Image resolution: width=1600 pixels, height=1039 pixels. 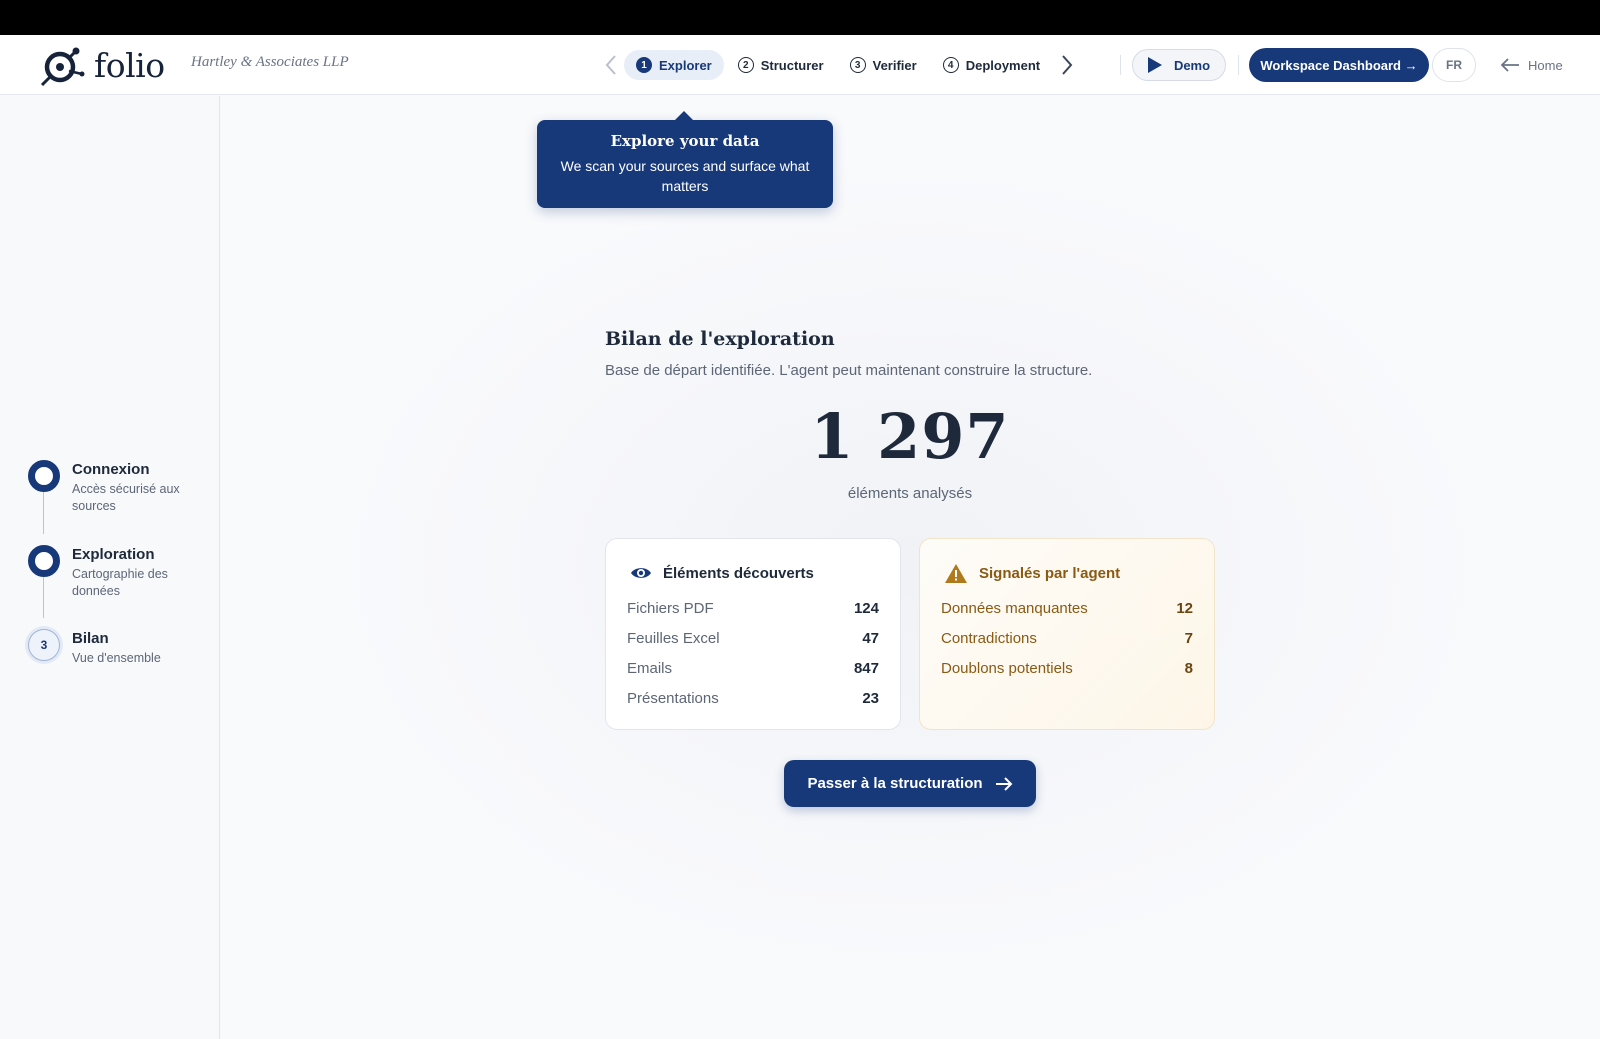 What do you see at coordinates (650, 668) in the screenshot?
I see `item-label: Emails` at bounding box center [650, 668].